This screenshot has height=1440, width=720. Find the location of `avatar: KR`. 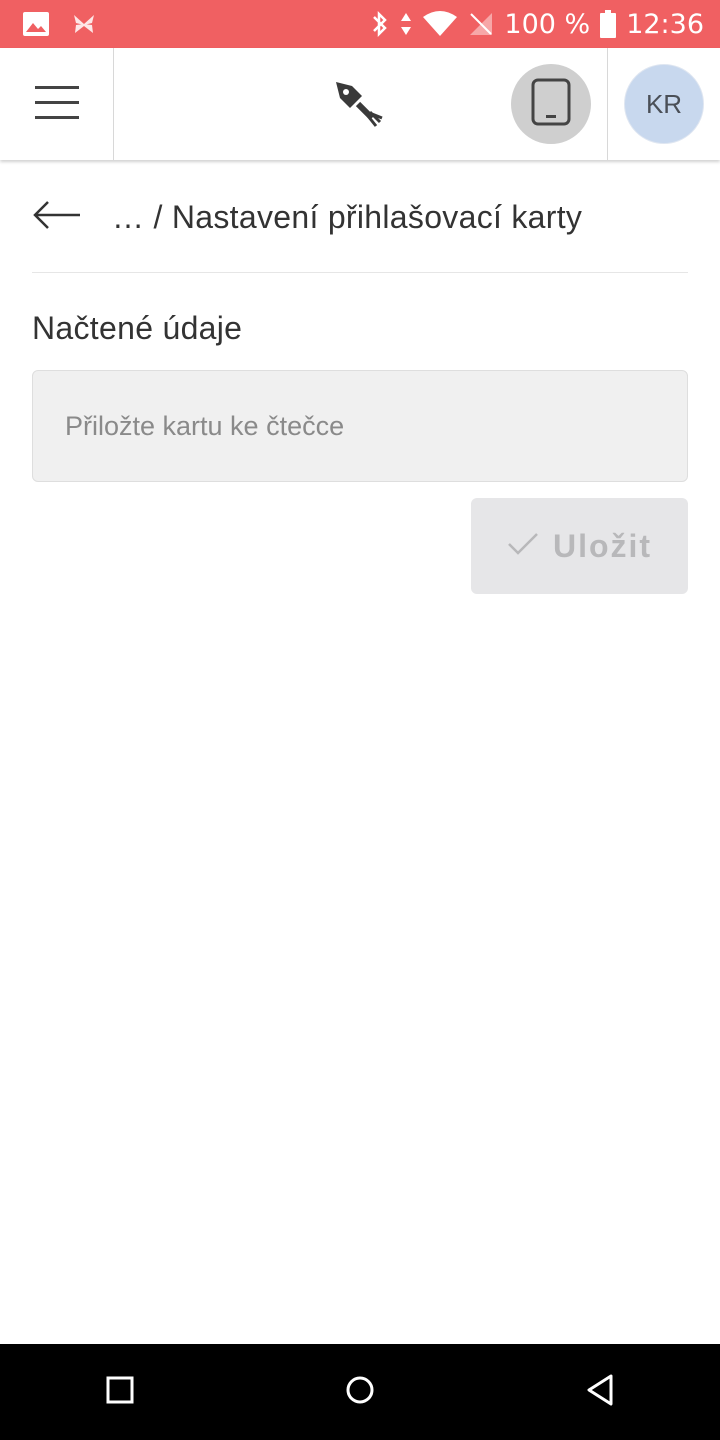

avatar: KR is located at coordinates (664, 104).